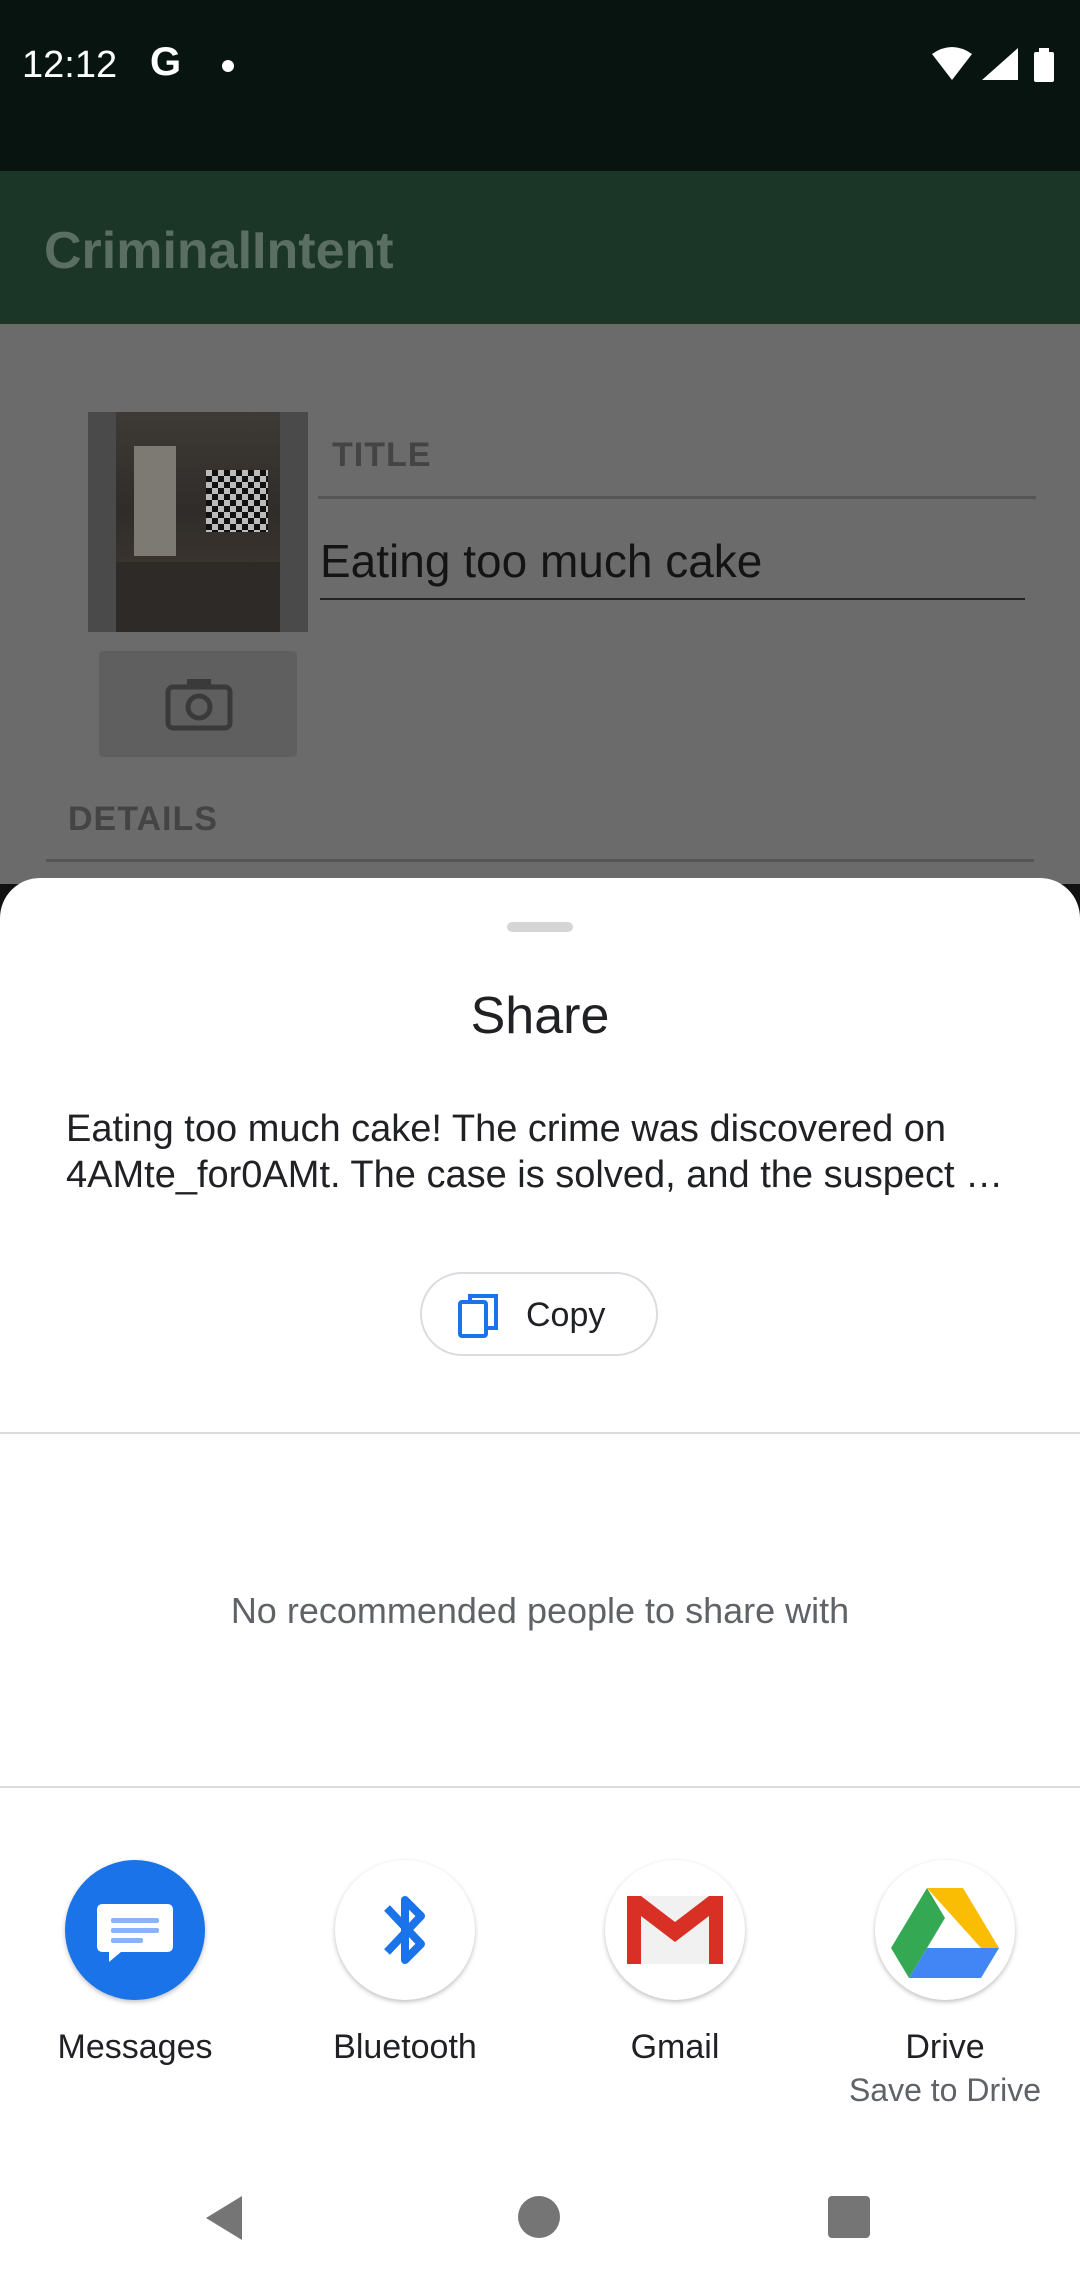 The image size is (1080, 2280). I want to click on copy-icon, so click(478, 1316).